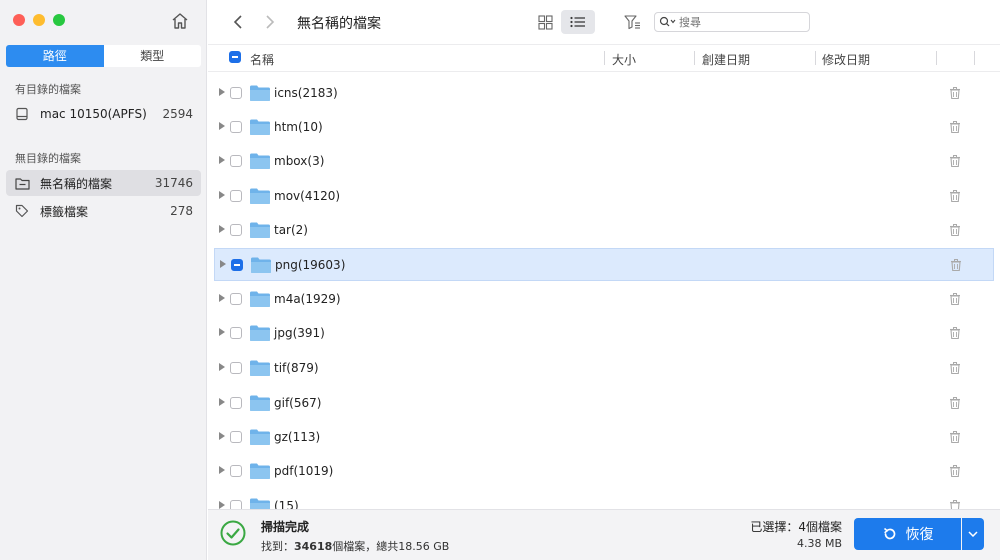 Image resolution: width=1000 pixels, height=560 pixels. What do you see at coordinates (181, 211) in the screenshot?
I see `sidebar-item-count: 278` at bounding box center [181, 211].